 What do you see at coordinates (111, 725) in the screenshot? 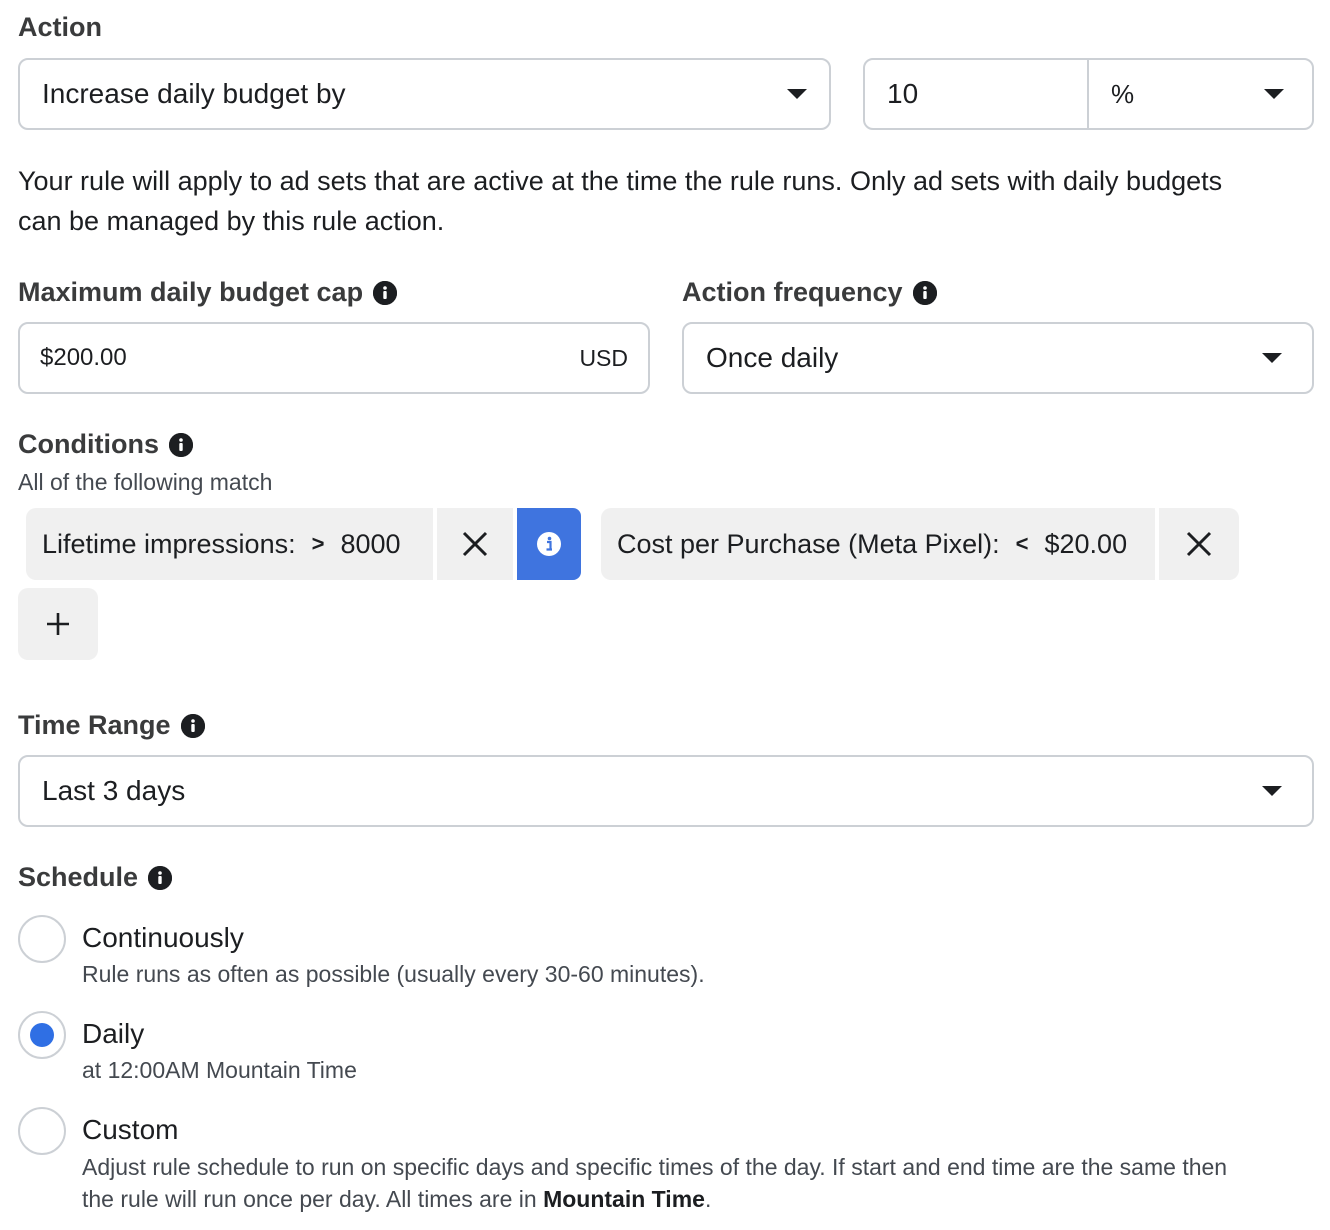
I see `time-range-heading: Time Range` at bounding box center [111, 725].